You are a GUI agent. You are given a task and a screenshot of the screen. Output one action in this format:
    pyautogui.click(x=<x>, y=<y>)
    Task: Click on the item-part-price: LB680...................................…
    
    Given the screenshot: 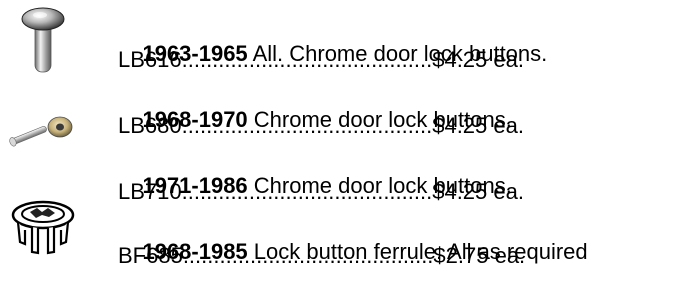 What is the action you would take?
    pyautogui.click(x=321, y=125)
    